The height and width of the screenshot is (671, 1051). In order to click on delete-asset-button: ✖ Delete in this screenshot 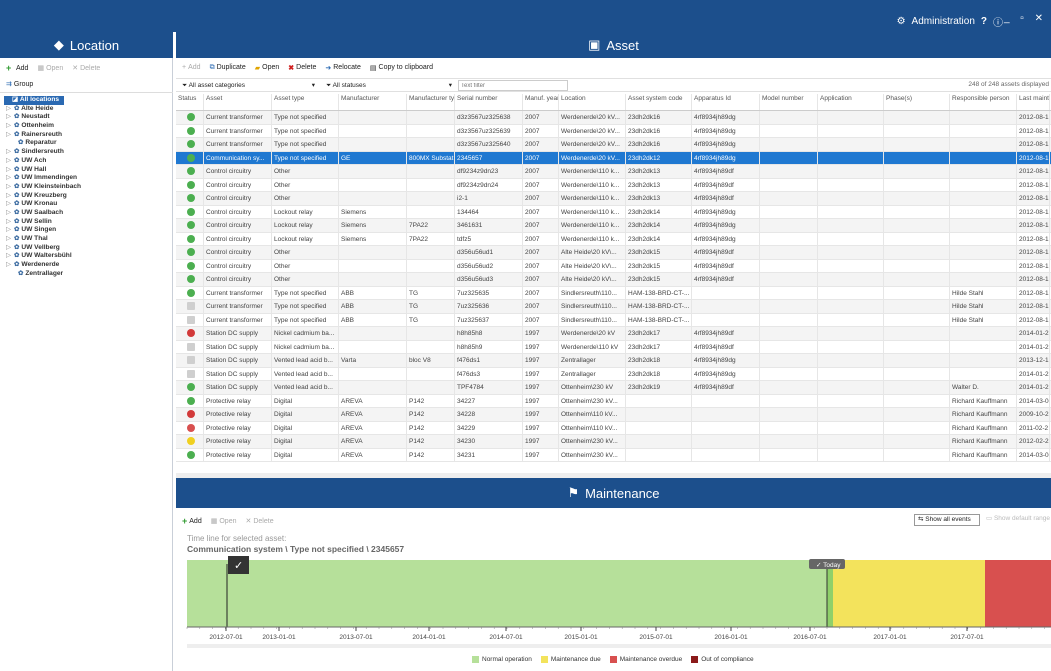, I will do `click(302, 68)`.